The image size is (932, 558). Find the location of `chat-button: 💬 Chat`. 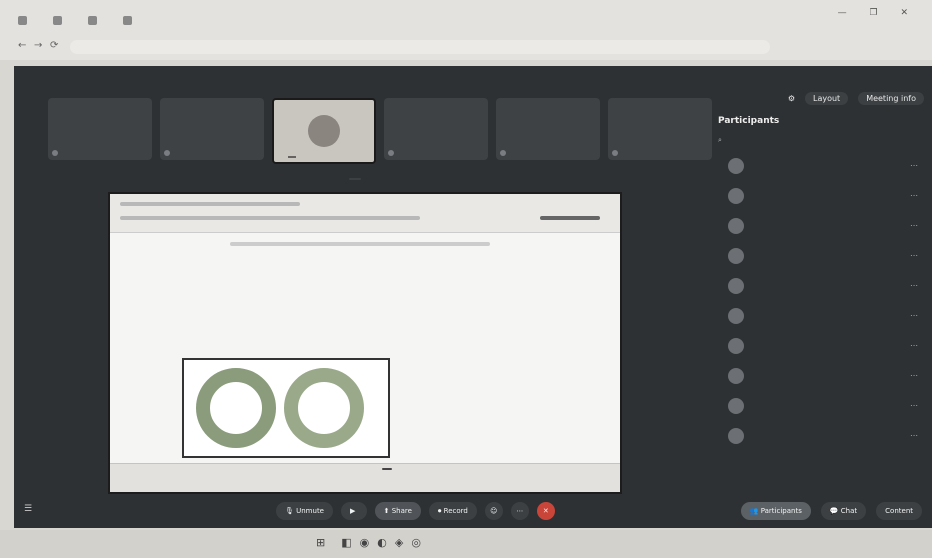

chat-button: 💬 Chat is located at coordinates (843, 511).